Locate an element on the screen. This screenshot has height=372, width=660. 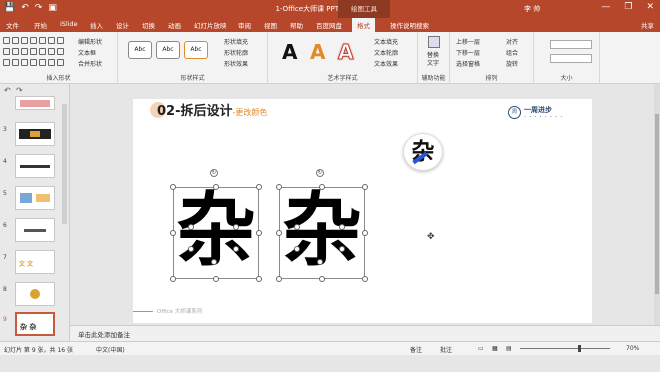
rotate-handle-right: ↻ is located at coordinates (320, 173).